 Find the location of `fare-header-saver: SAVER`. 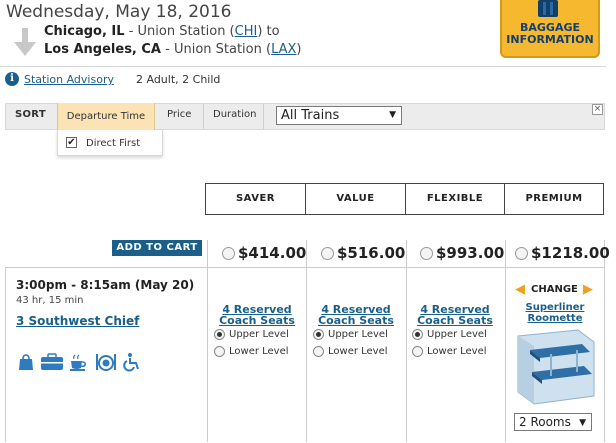

fare-header-saver: SAVER is located at coordinates (255, 199).